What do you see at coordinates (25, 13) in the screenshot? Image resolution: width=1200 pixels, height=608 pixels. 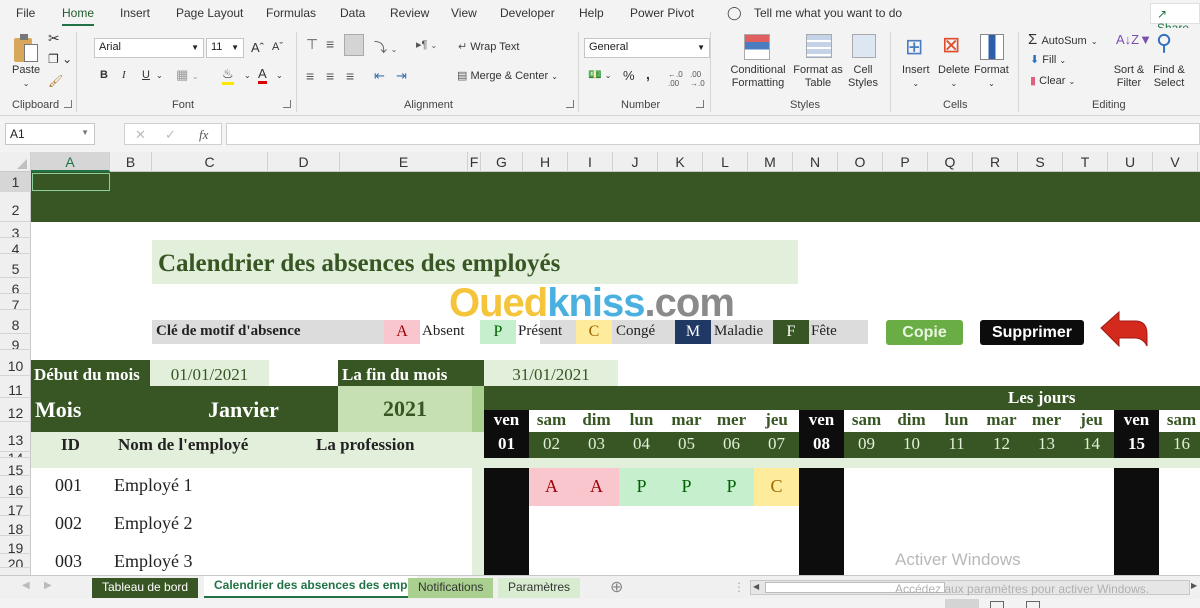 I see `tab-file: File` at bounding box center [25, 13].